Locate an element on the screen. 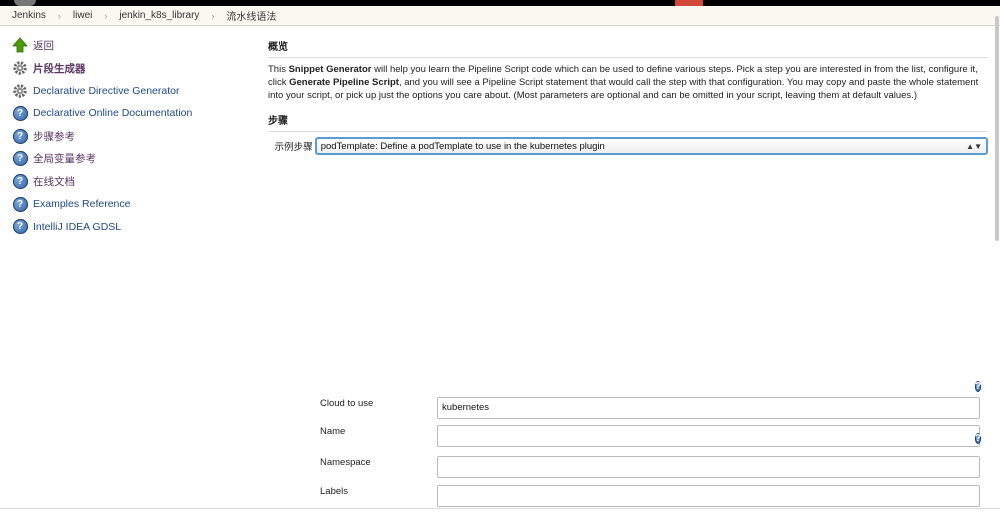  scrollbar is located at coordinates (996, 256).